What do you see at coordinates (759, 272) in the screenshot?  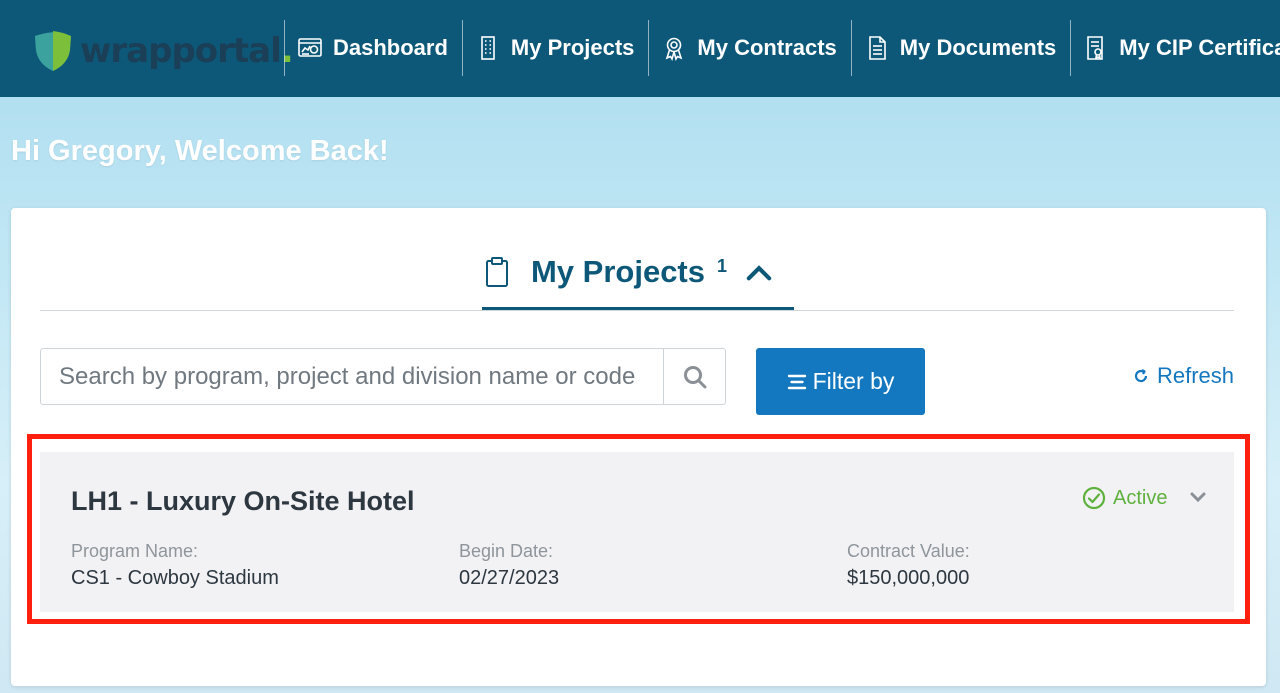 I see `chevron-up-icon` at bounding box center [759, 272].